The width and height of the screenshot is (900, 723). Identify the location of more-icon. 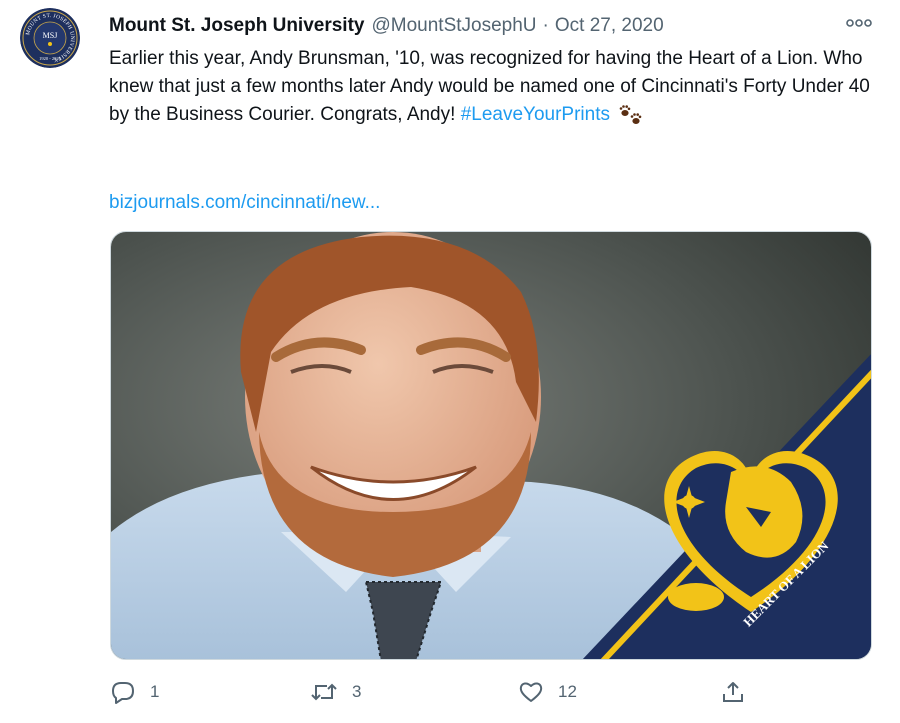
(859, 23).